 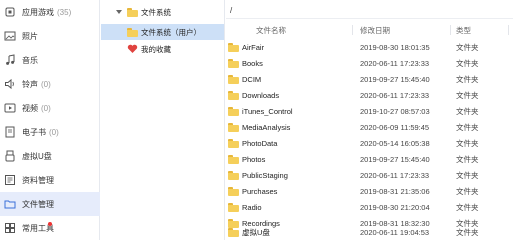 I want to click on file-row: iTunes_Control 2019-10-27 08:57:03 文件夹, so click(x=369, y=111).